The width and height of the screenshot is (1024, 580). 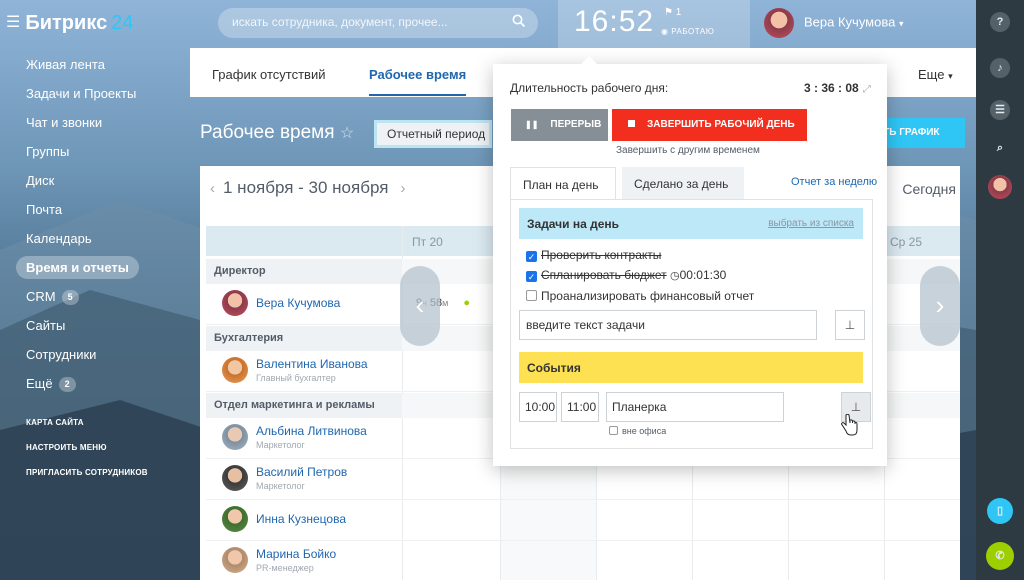 What do you see at coordinates (850, 325) in the screenshot?
I see `add-task-button: ⊥` at bounding box center [850, 325].